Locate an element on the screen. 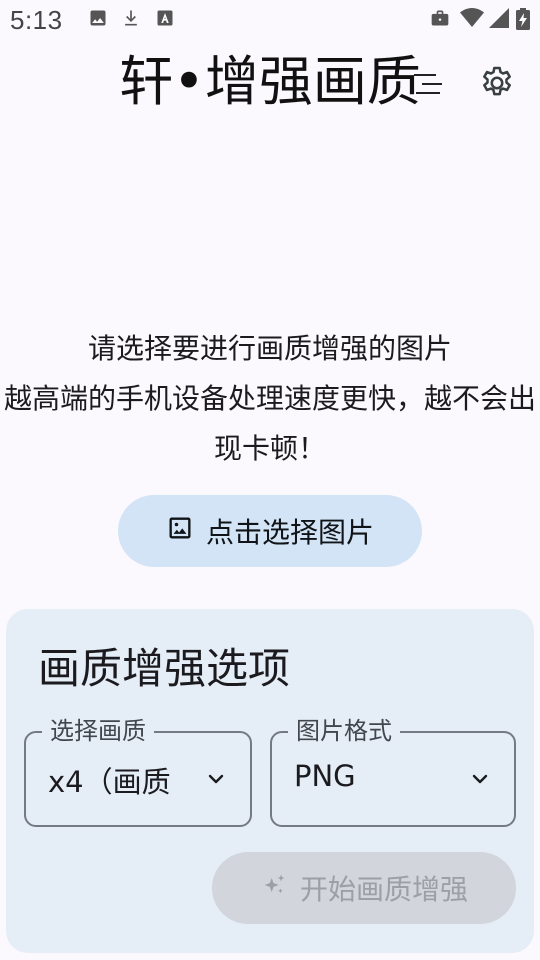  font-a-icon is located at coordinates (165, 20).